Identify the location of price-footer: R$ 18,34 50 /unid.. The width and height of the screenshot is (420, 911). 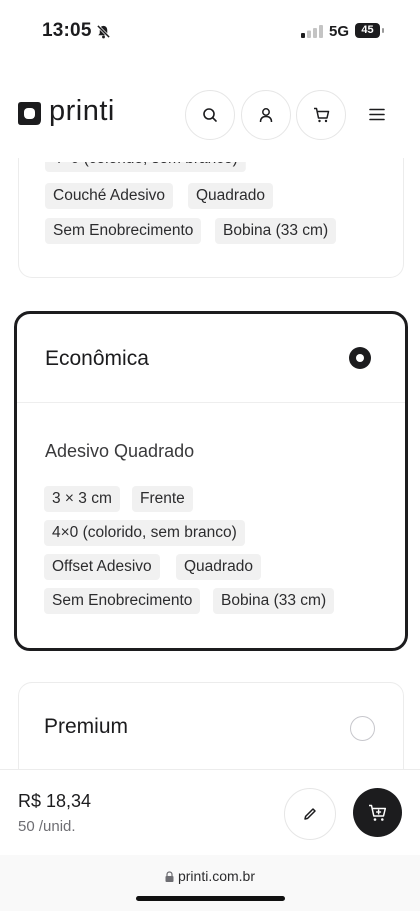
(210, 812).